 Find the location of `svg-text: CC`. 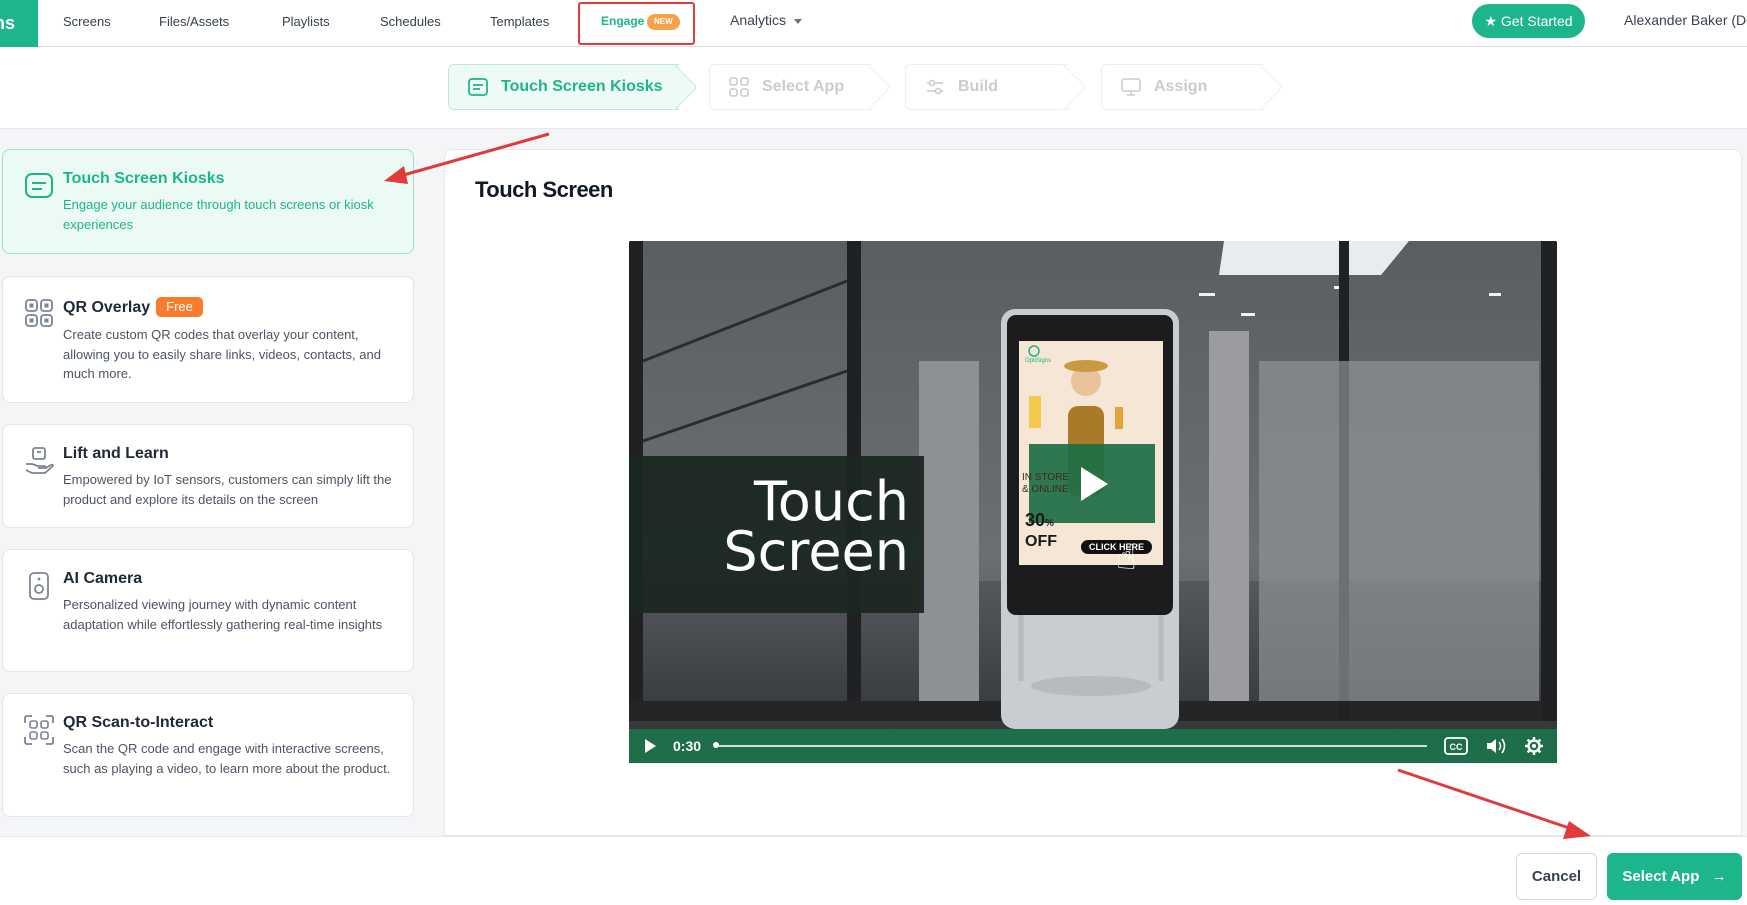

svg-text: CC is located at coordinates (1456, 747).